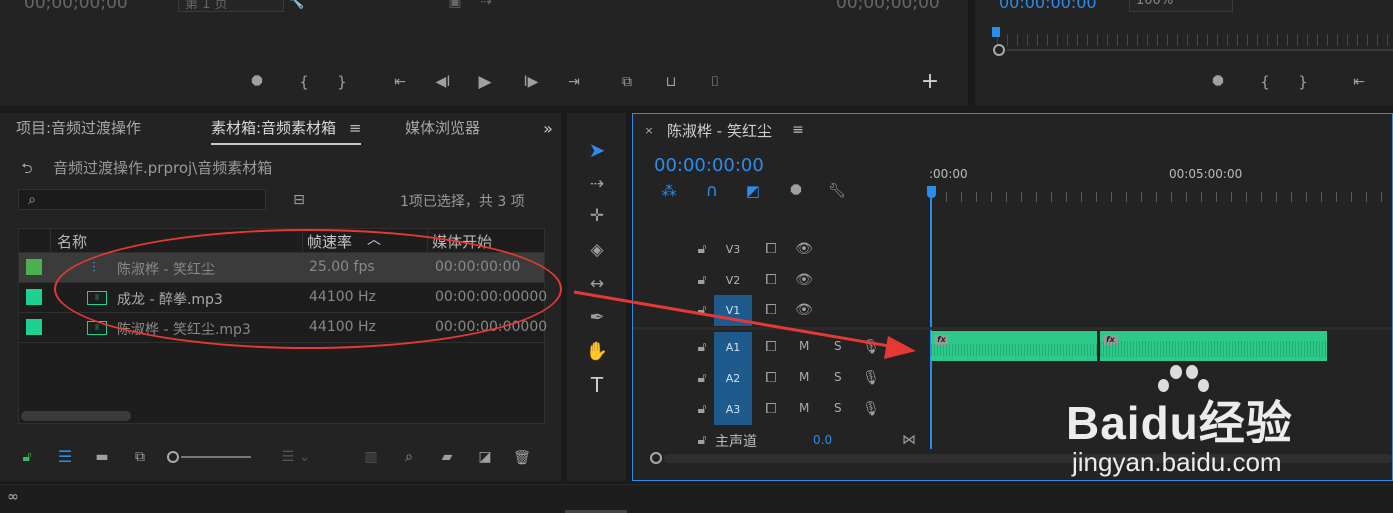 The height and width of the screenshot is (513, 1393). Describe the element at coordinates (837, 191) in the screenshot. I see `wrench-icon: 🔧︎` at that location.